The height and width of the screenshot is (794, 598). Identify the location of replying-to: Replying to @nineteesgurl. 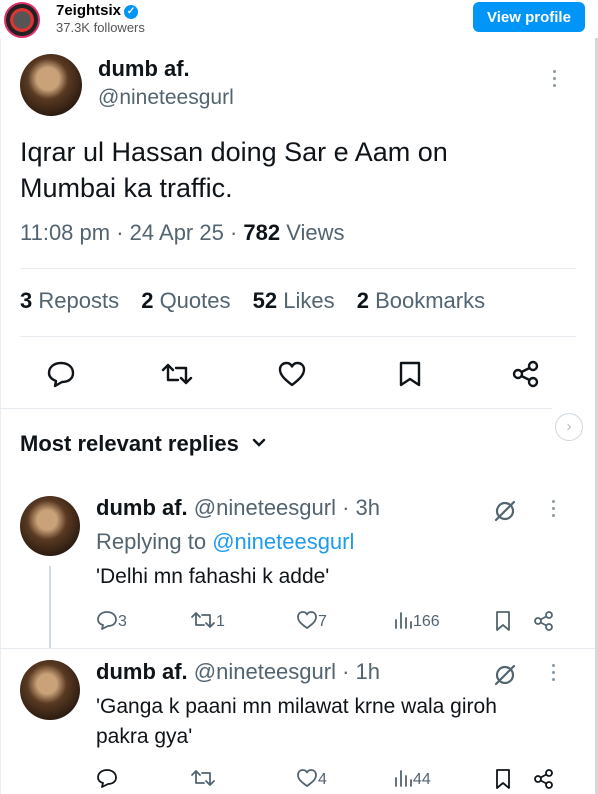
(225, 542).